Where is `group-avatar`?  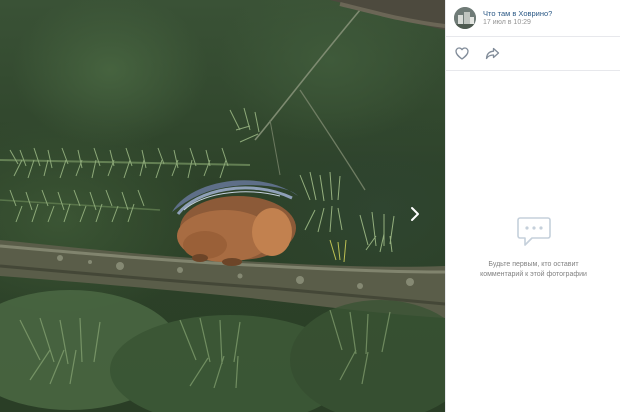
group-avatar is located at coordinates (465, 18).